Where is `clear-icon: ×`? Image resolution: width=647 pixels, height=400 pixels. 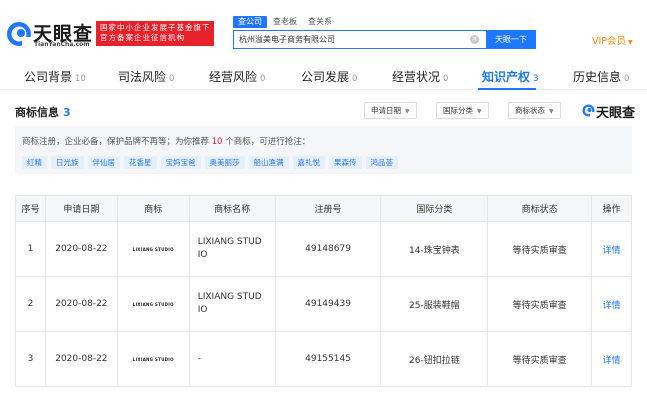
clear-icon: × is located at coordinates (474, 39).